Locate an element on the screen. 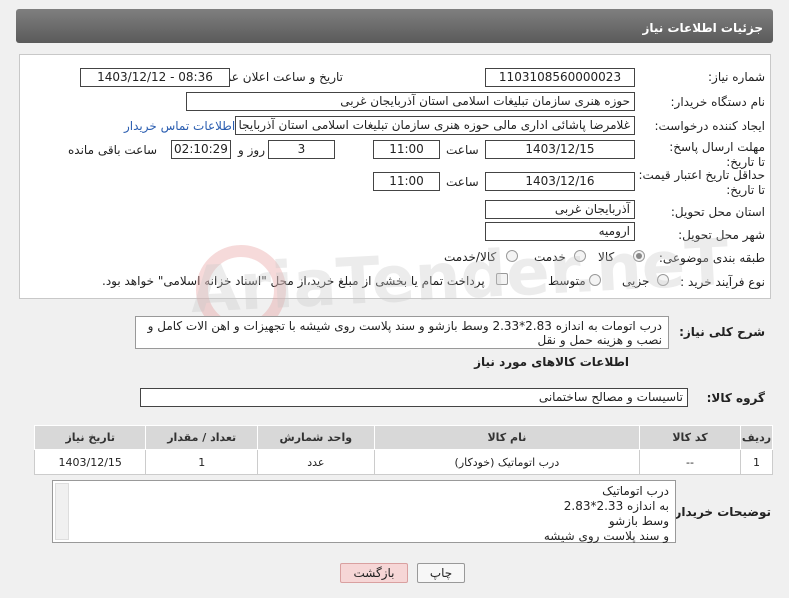 This screenshot has height=598, width=789. cell-unit: عدد is located at coordinates (315, 462).